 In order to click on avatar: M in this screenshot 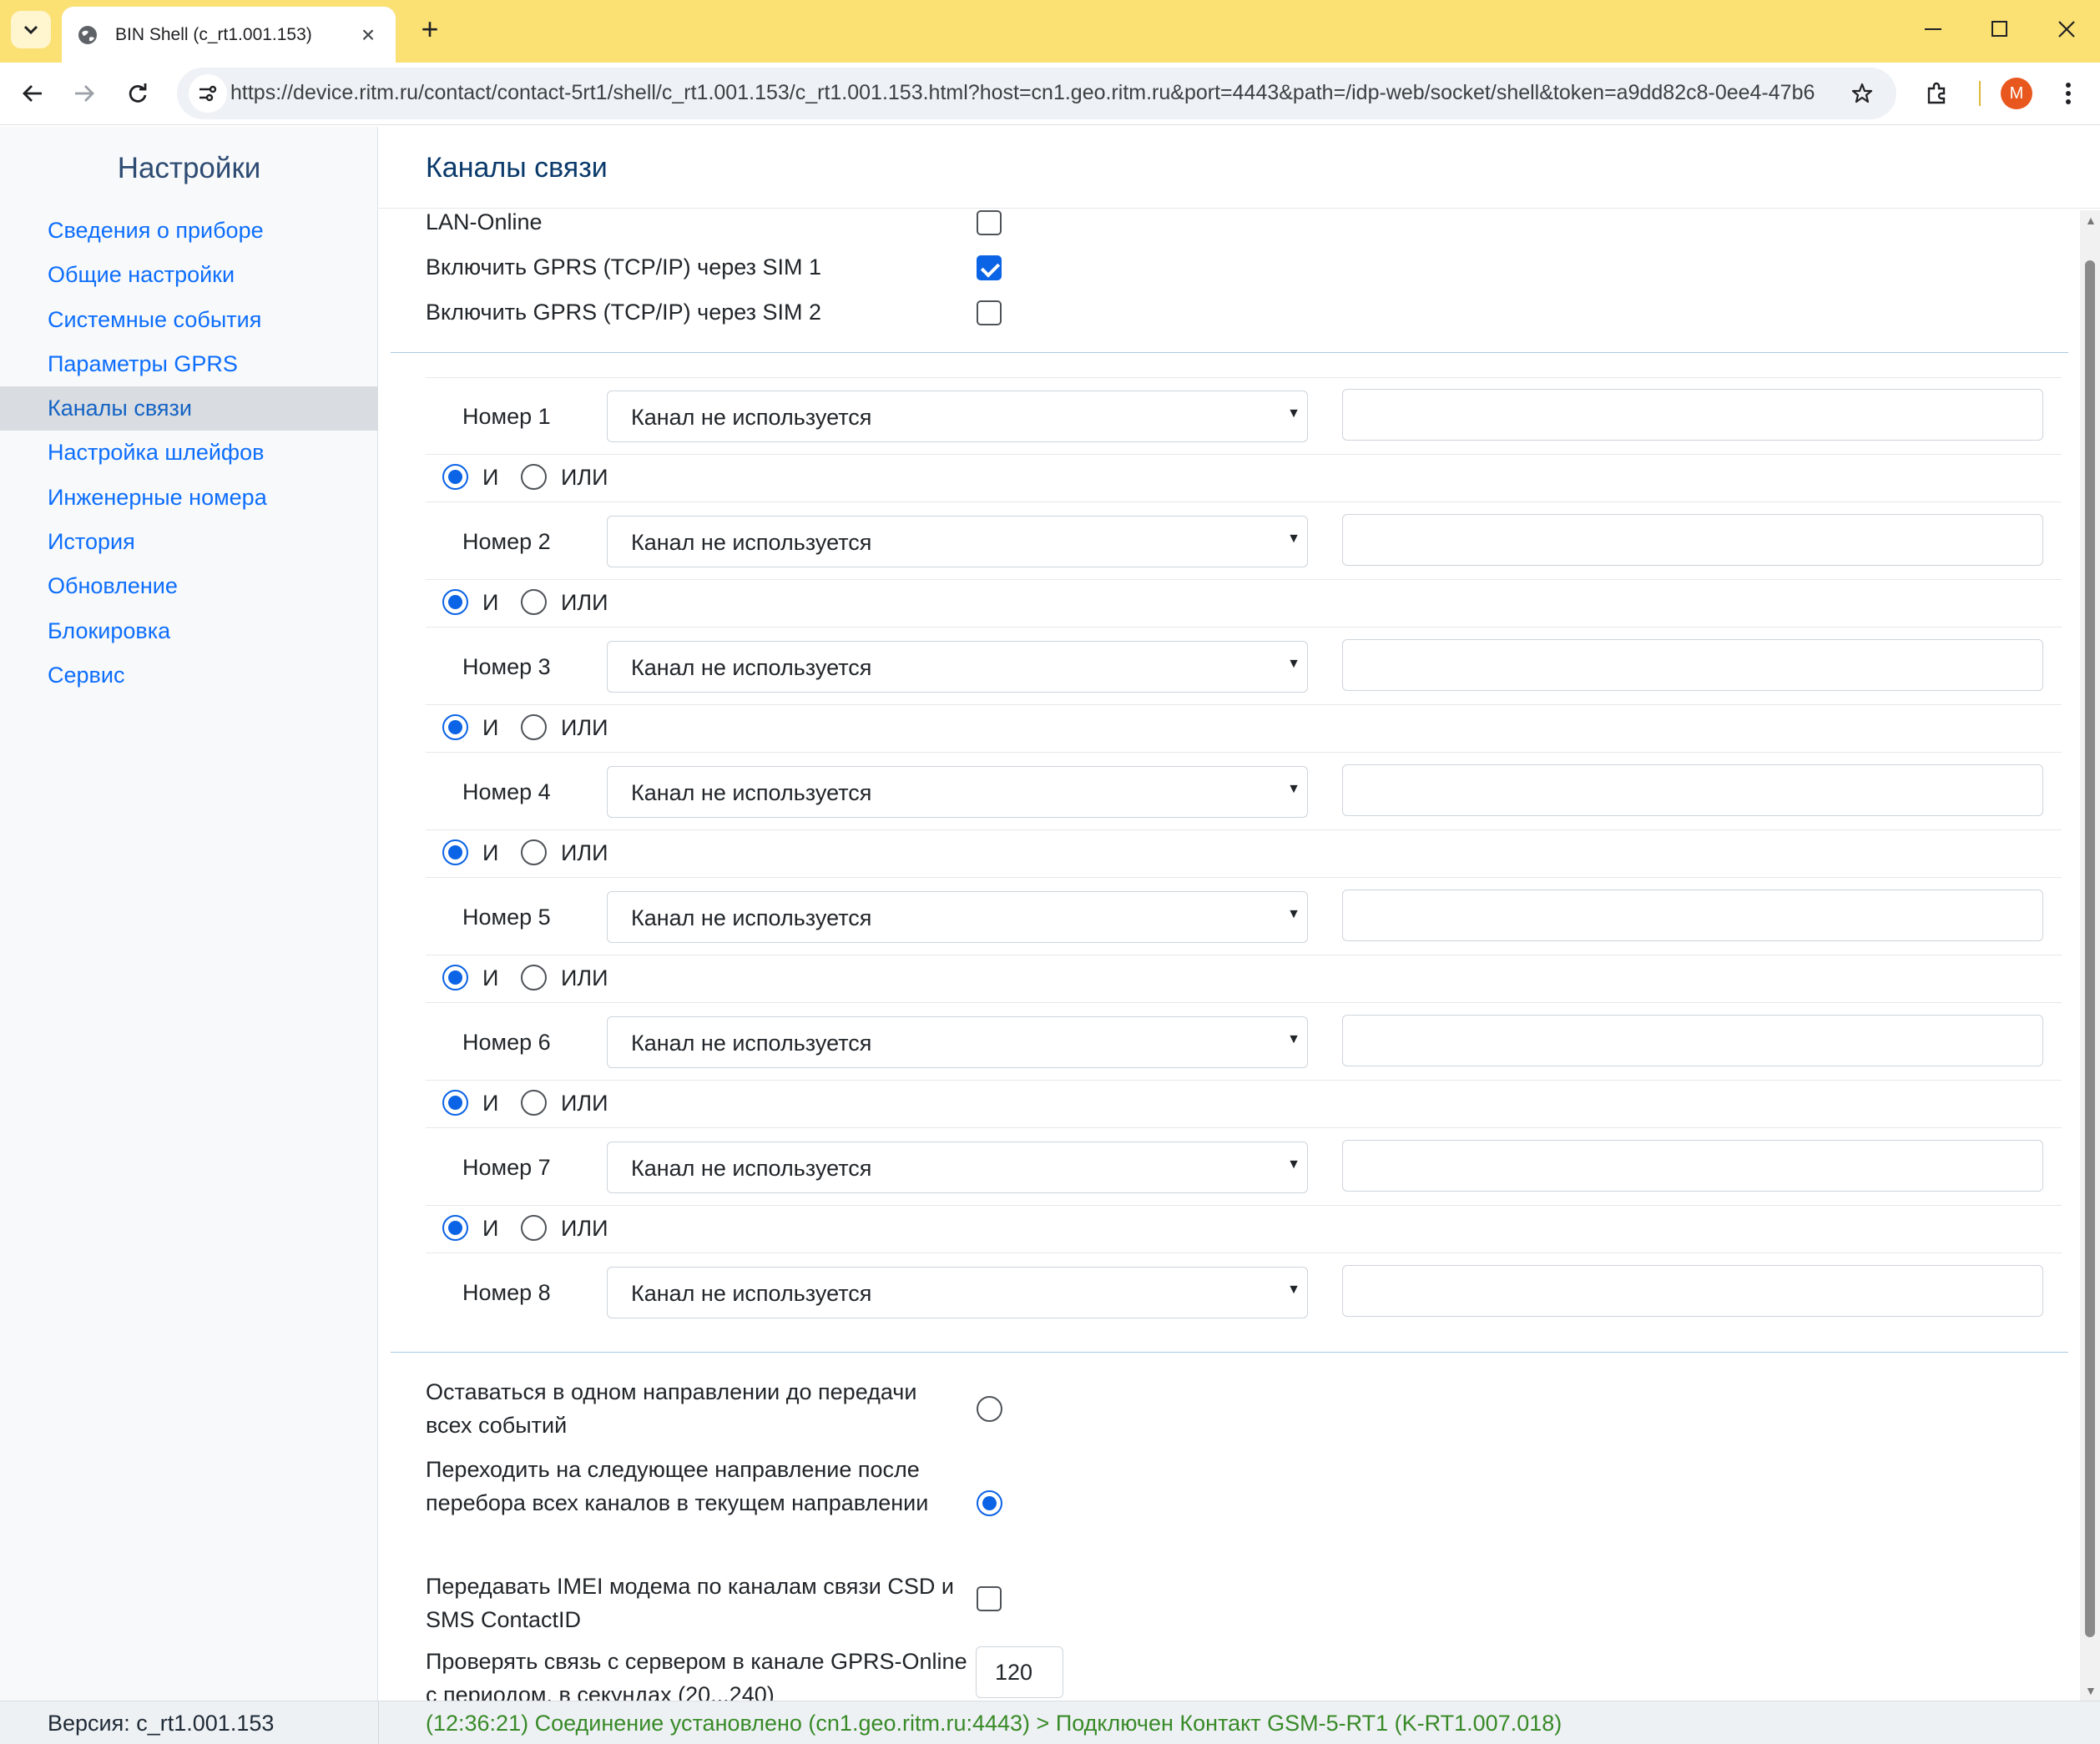, I will do `click(2017, 93)`.